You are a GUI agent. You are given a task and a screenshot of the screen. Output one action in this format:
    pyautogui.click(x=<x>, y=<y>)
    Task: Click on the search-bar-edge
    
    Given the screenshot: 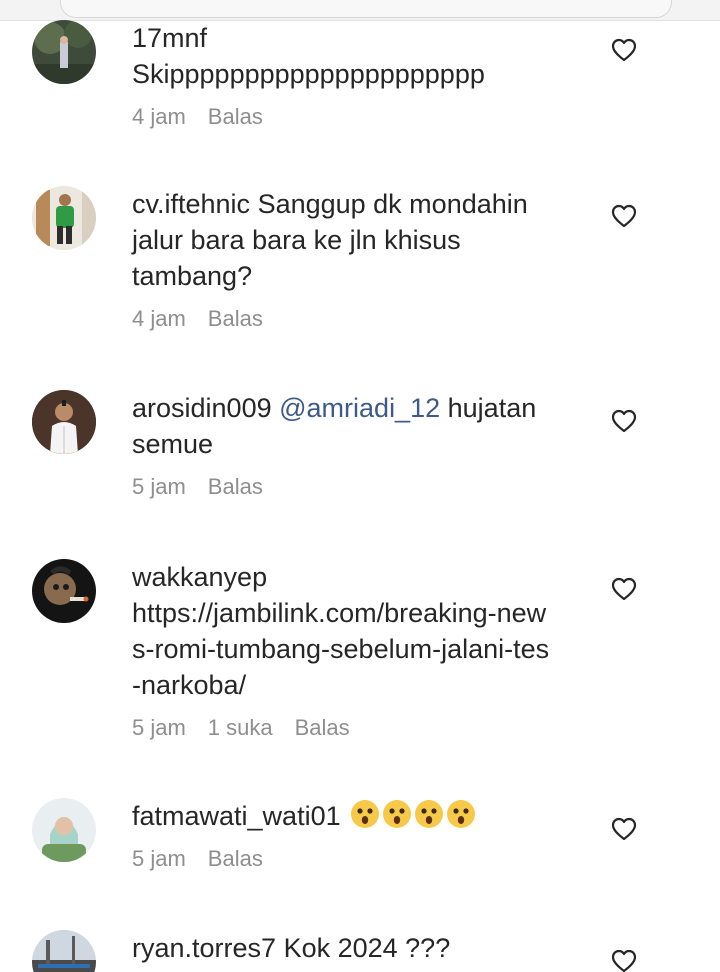 What is the action you would take?
    pyautogui.click(x=366, y=9)
    